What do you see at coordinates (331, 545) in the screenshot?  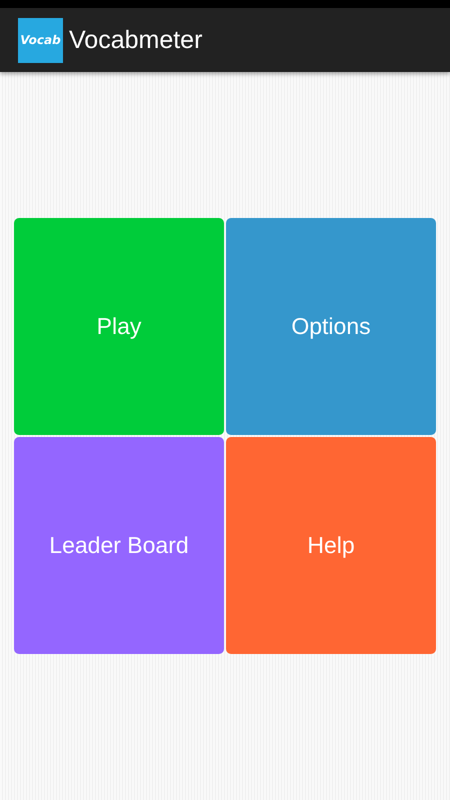 I see `menu-tile: Help` at bounding box center [331, 545].